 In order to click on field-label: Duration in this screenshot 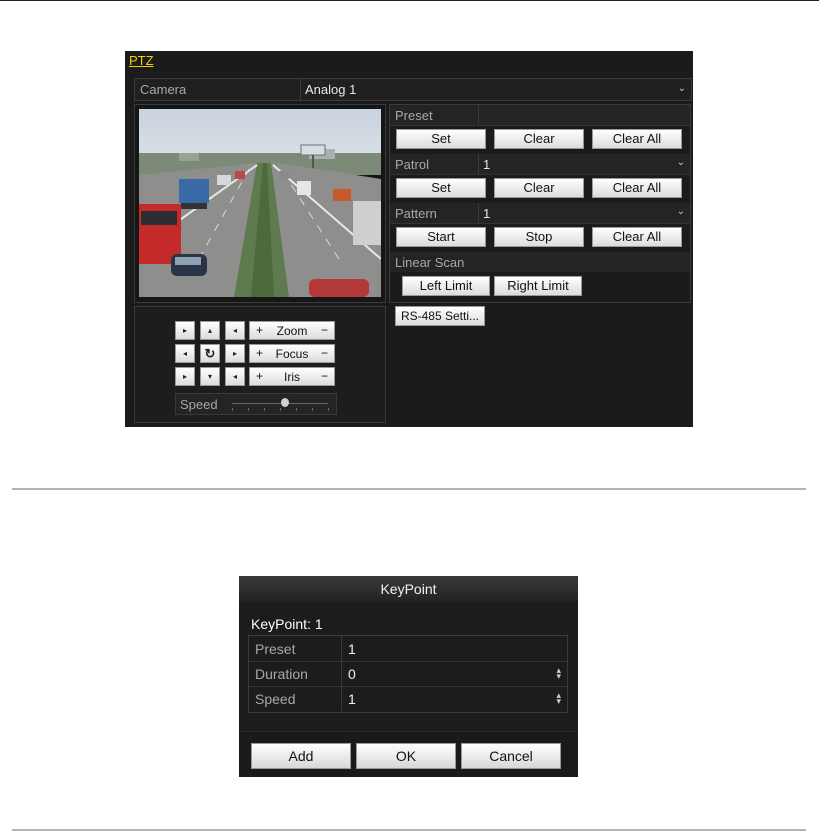, I will do `click(281, 674)`.